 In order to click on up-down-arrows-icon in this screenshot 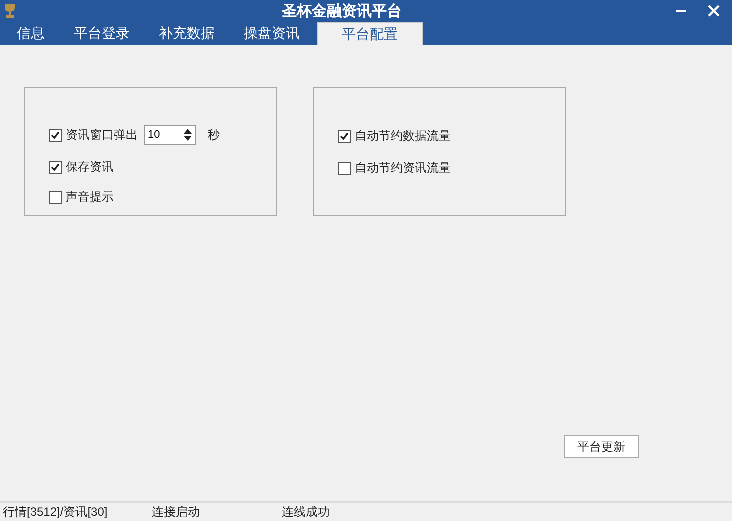, I will do `click(188, 135)`.